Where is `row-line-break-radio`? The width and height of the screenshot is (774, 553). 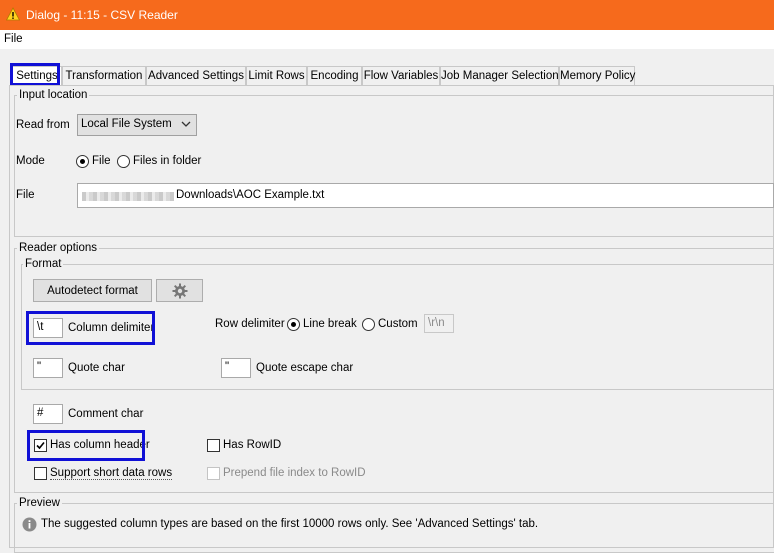
row-line-break-radio is located at coordinates (293, 324).